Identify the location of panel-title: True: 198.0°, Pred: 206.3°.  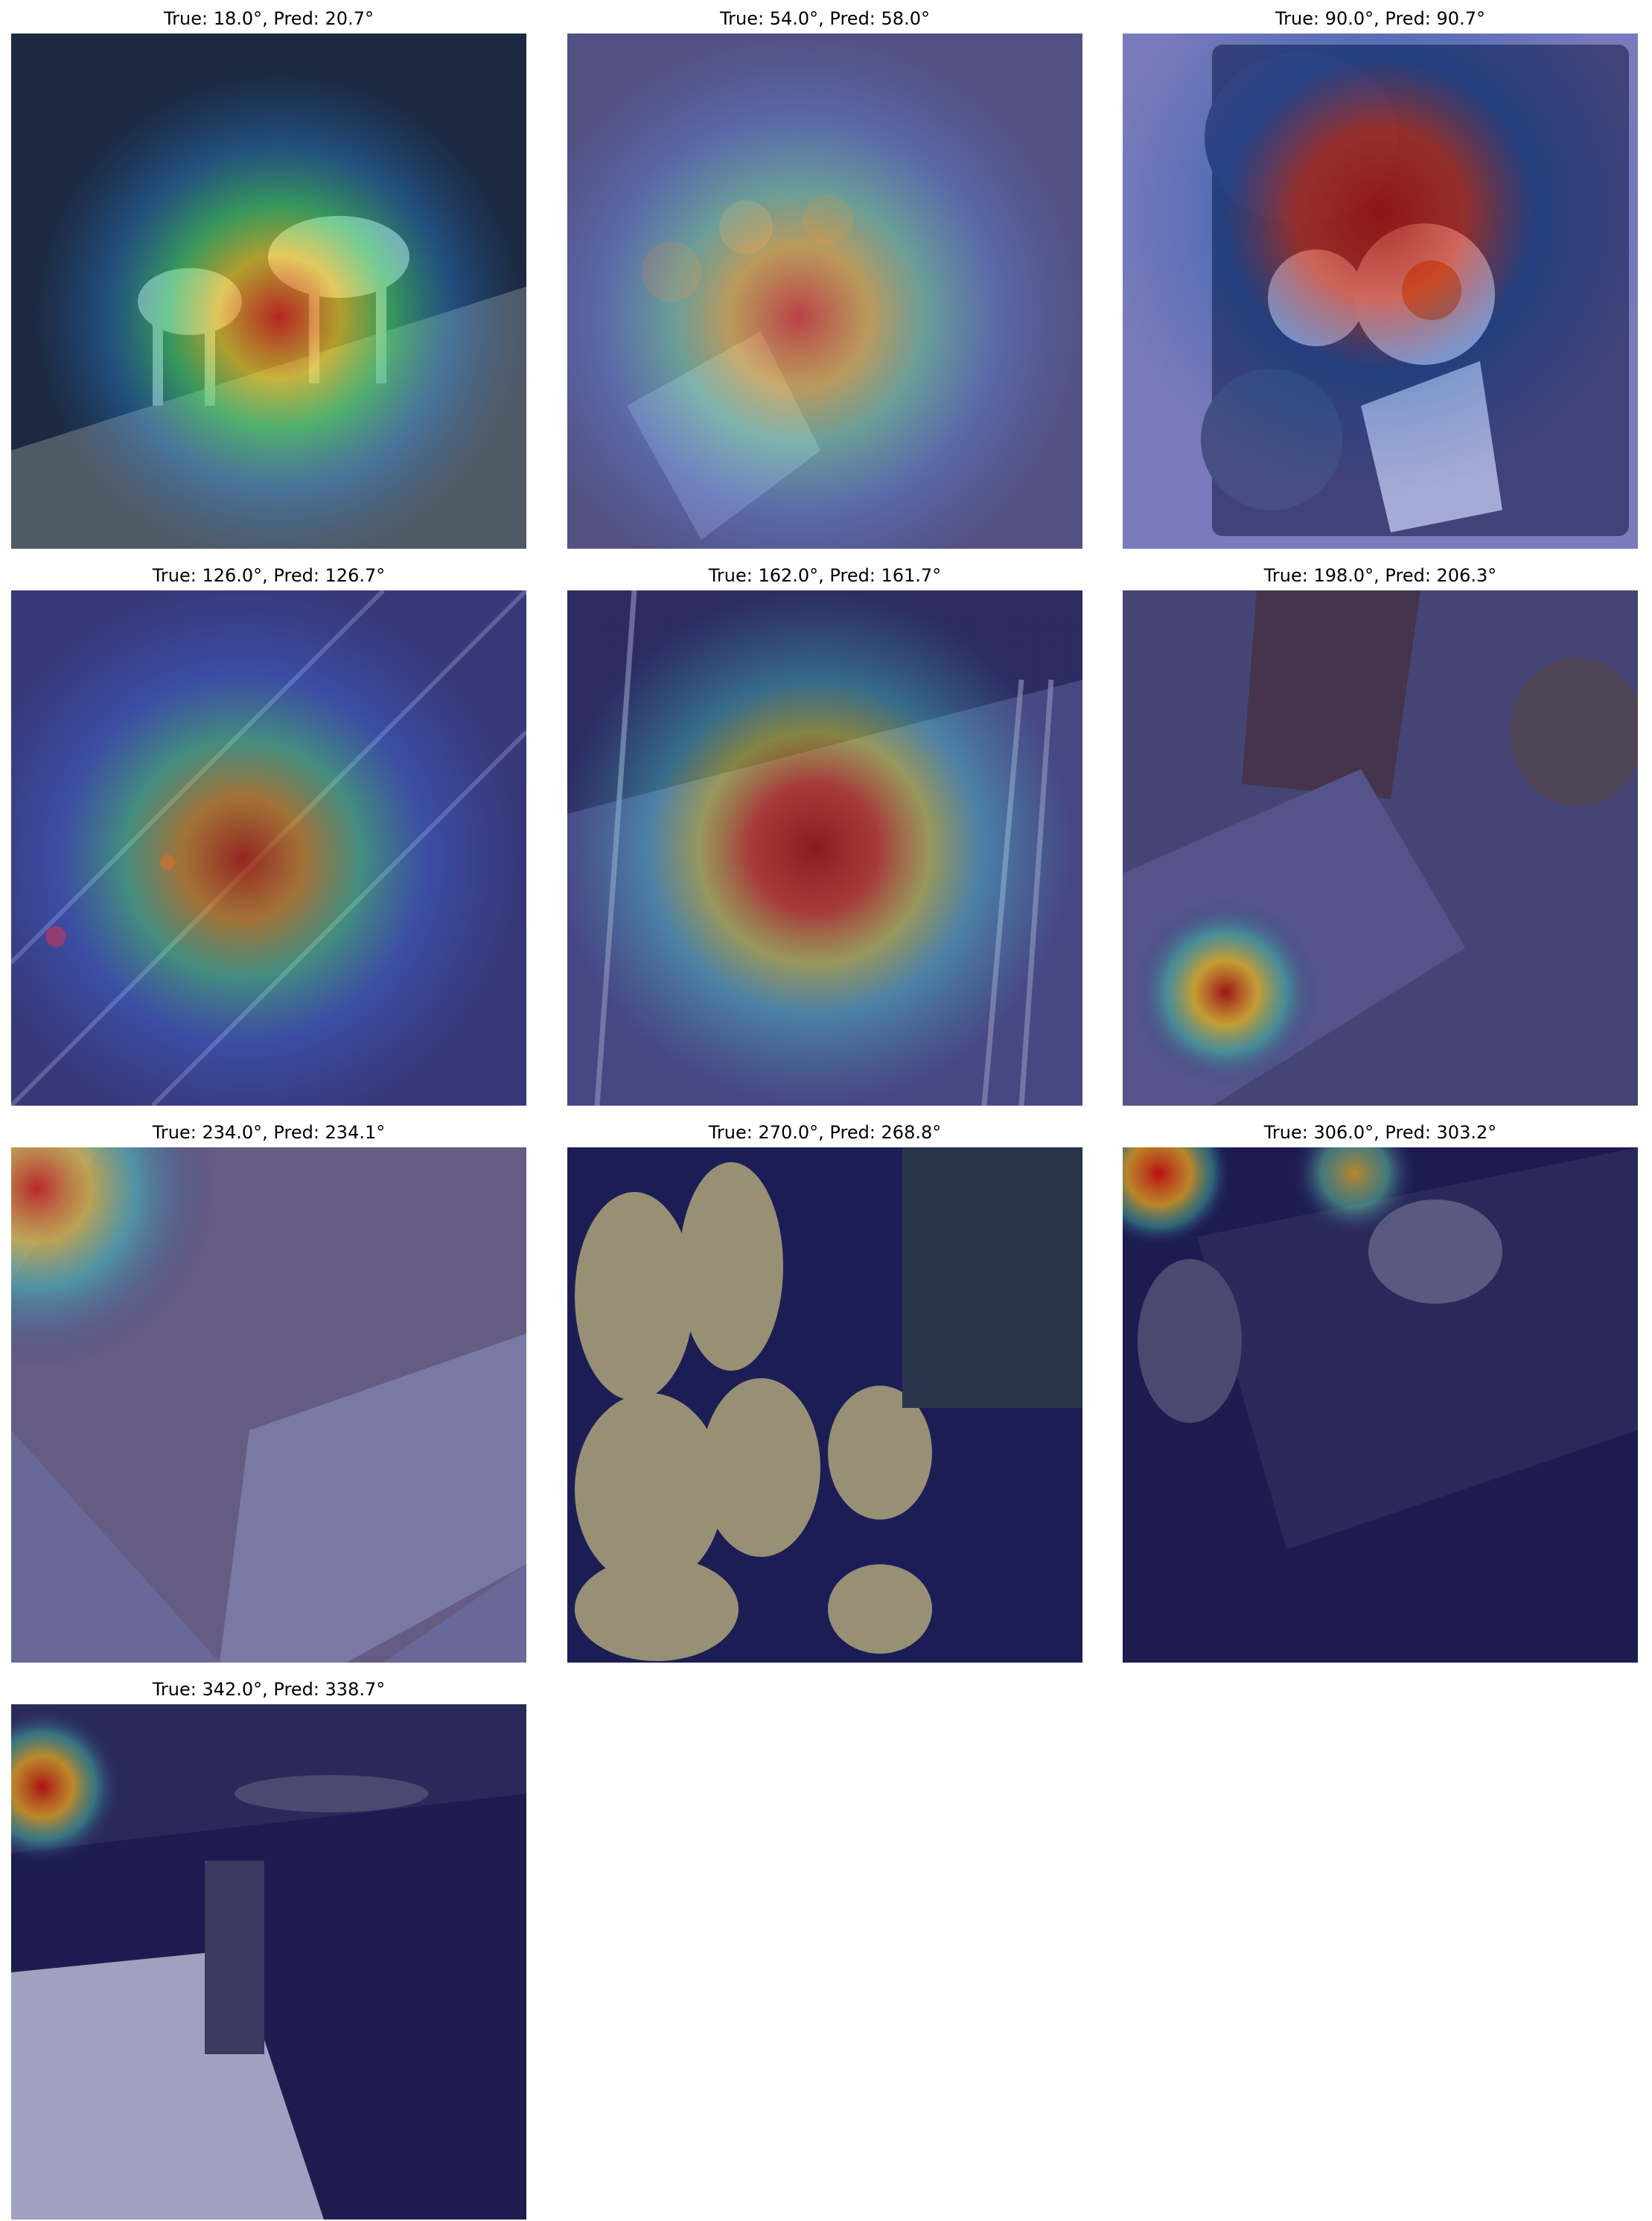
(1380, 575).